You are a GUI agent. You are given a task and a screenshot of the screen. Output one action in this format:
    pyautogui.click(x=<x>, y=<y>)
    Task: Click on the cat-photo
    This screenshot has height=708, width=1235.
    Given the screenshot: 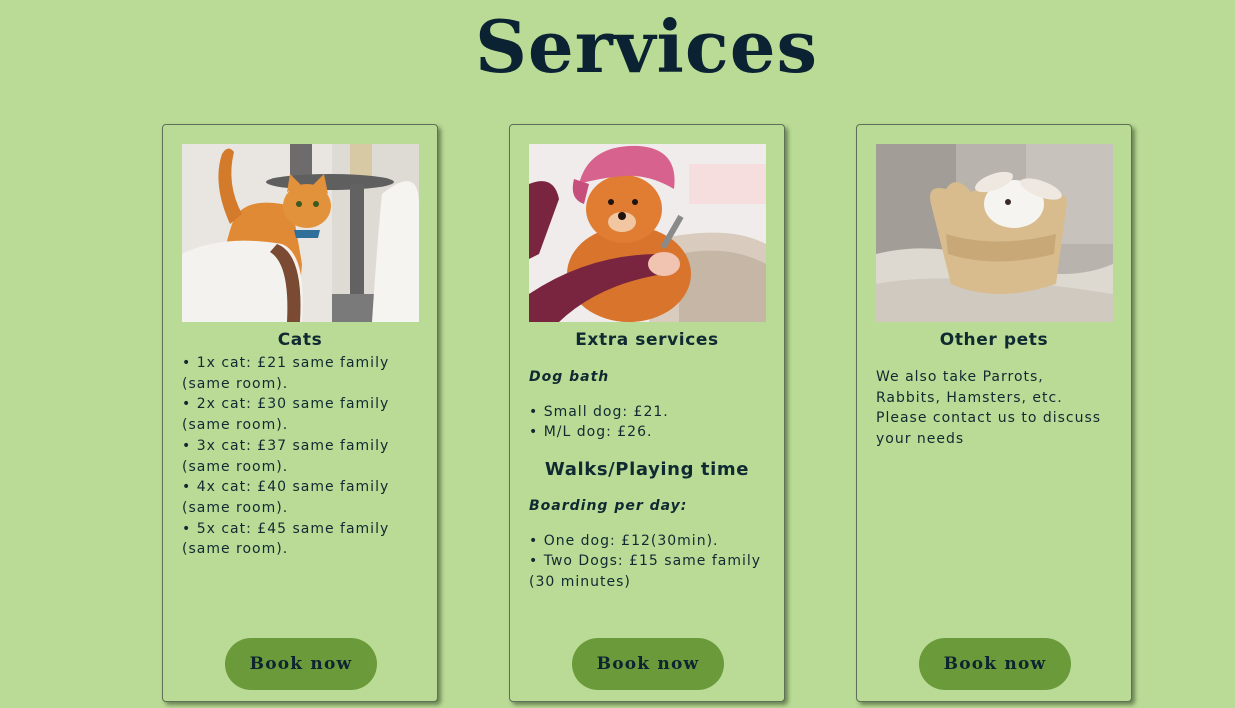 What is the action you would take?
    pyautogui.click(x=300, y=233)
    